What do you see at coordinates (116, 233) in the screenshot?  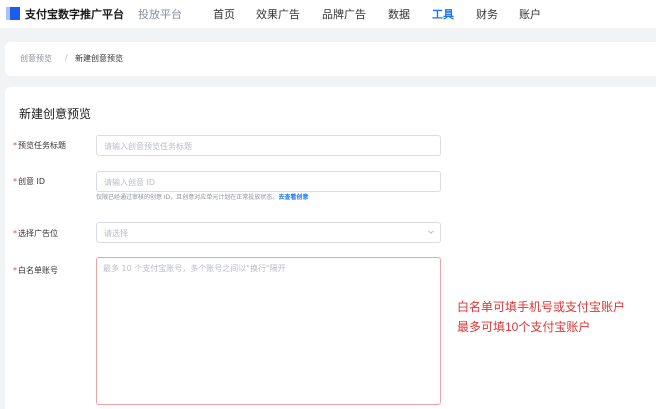 I see `ad-slot-placeholder: 请选择` at bounding box center [116, 233].